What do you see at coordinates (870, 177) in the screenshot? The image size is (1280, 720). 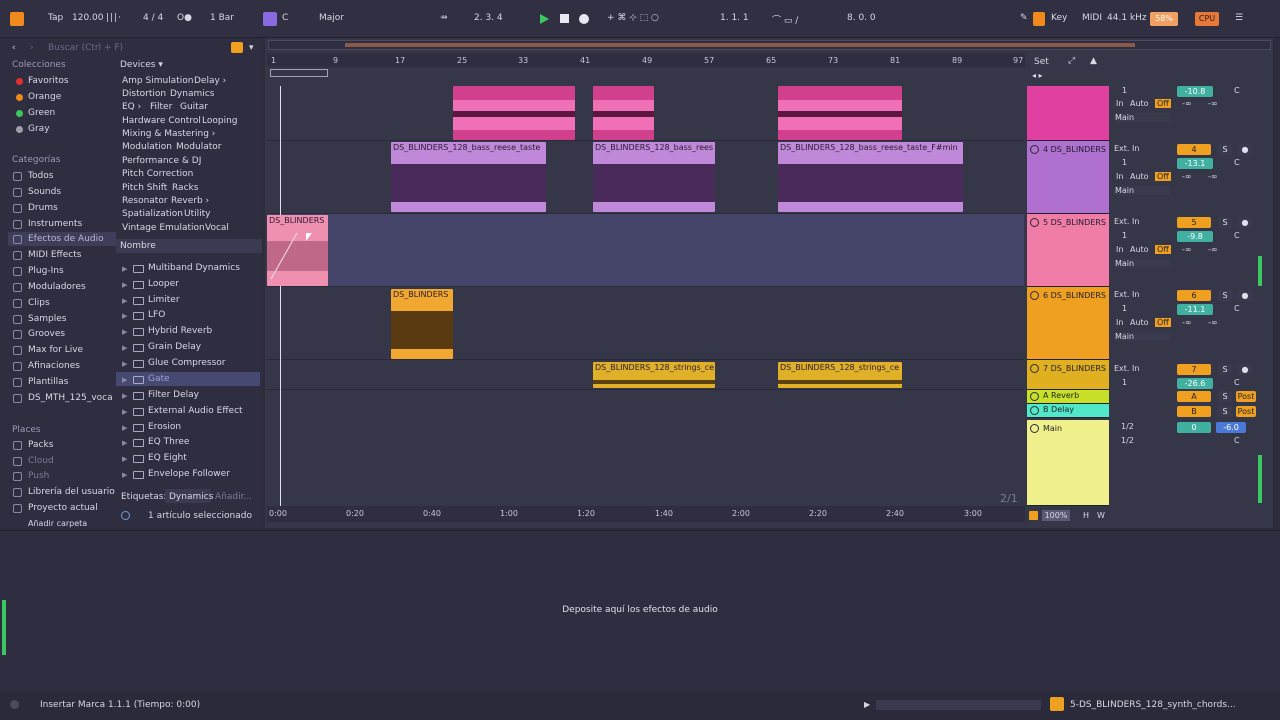 I see `audio-clip: DS_BLINDERS_128_bass_reese_taste_F#min` at bounding box center [870, 177].